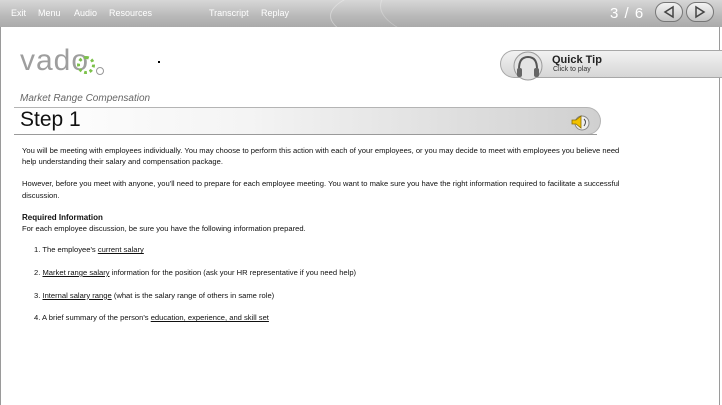 The height and width of the screenshot is (405, 722). I want to click on triangle-right-icon, so click(700, 12).